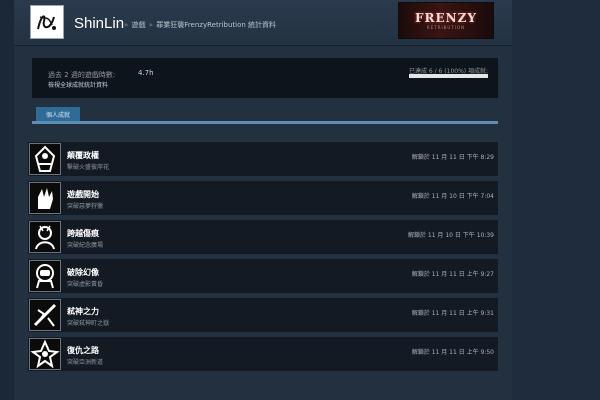 This screenshot has width=600, height=400. I want to click on achievement-title: 弒神之力, so click(83, 311).